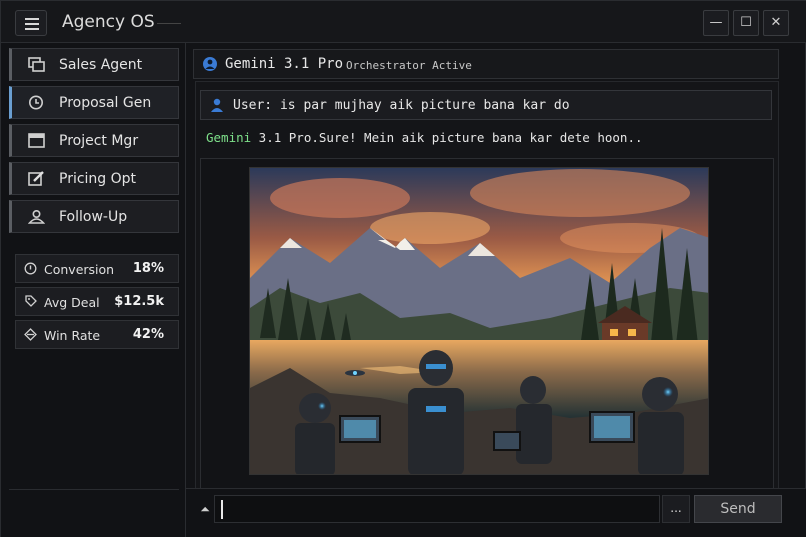 The width and height of the screenshot is (806, 537). What do you see at coordinates (30, 334) in the screenshot?
I see `target-icon` at bounding box center [30, 334].